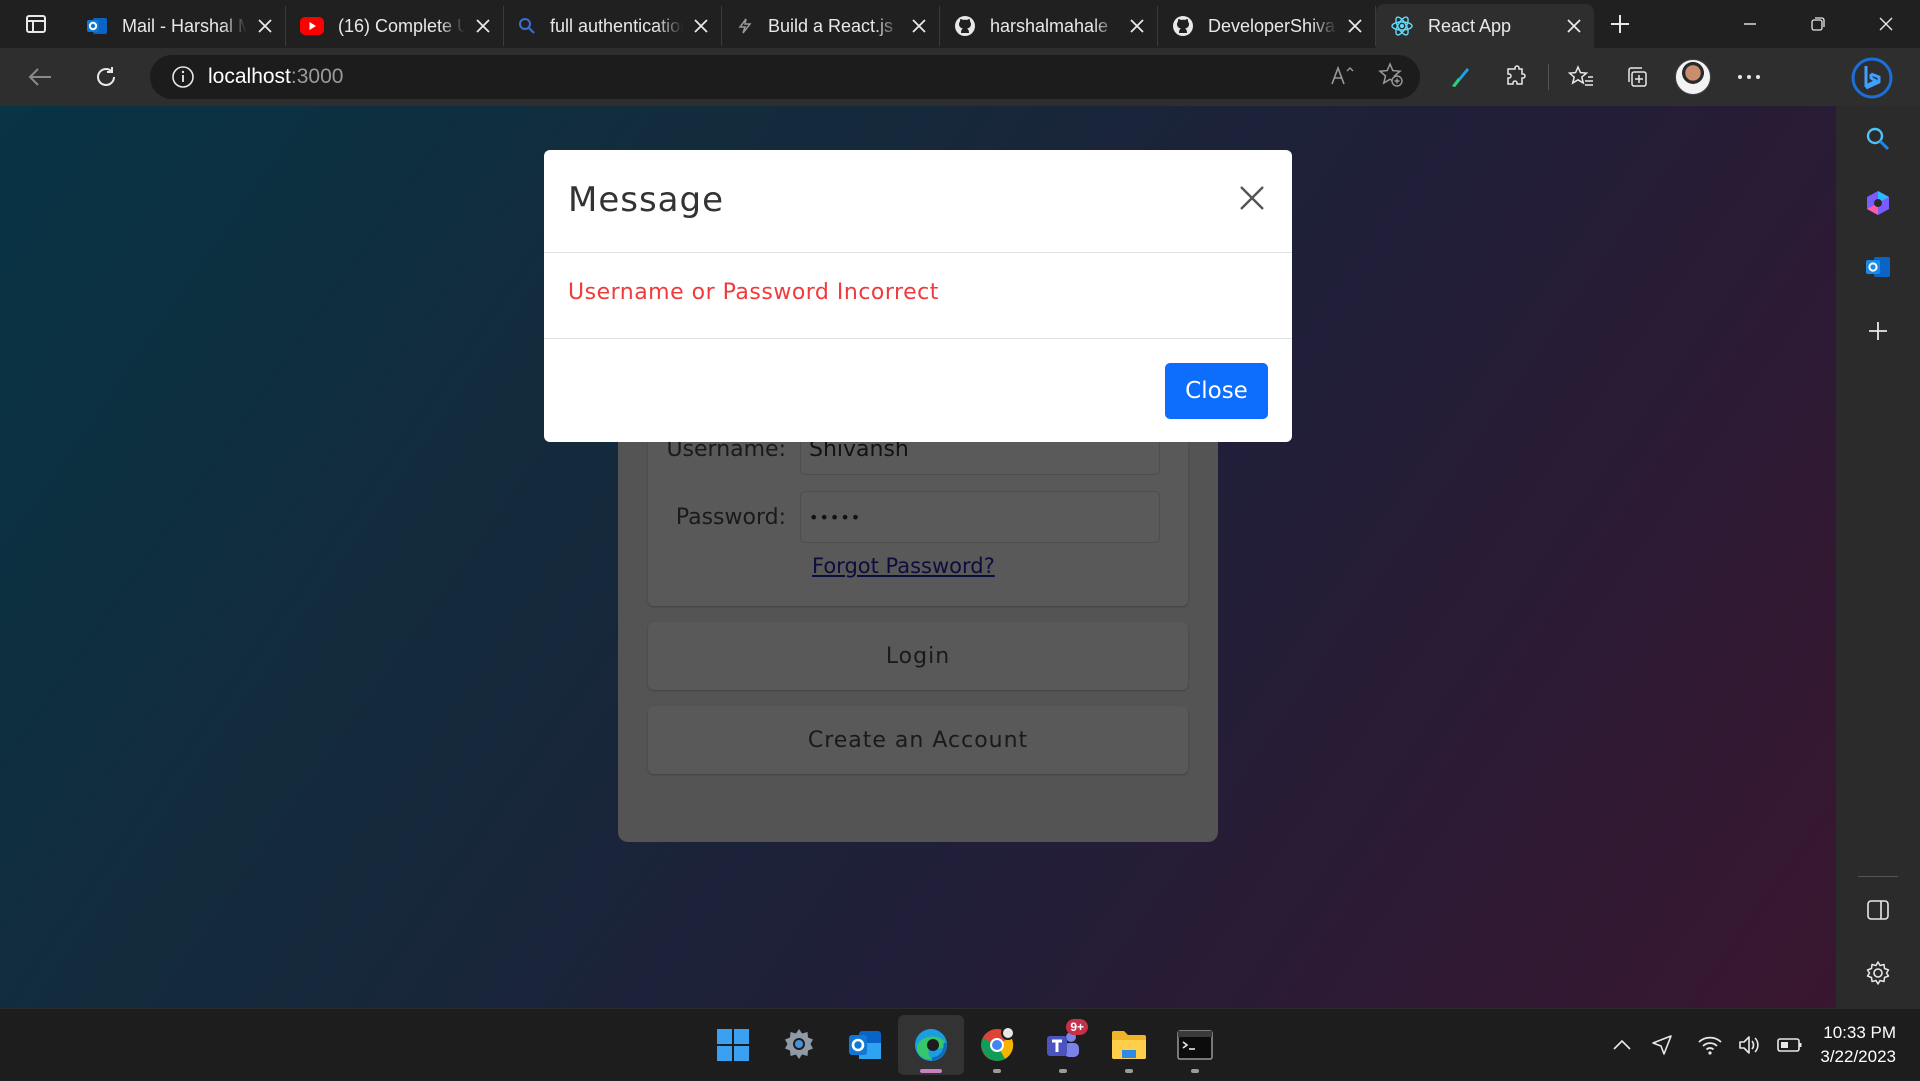  Describe the element at coordinates (1886, 24) in the screenshot. I see `close-window-button` at that location.